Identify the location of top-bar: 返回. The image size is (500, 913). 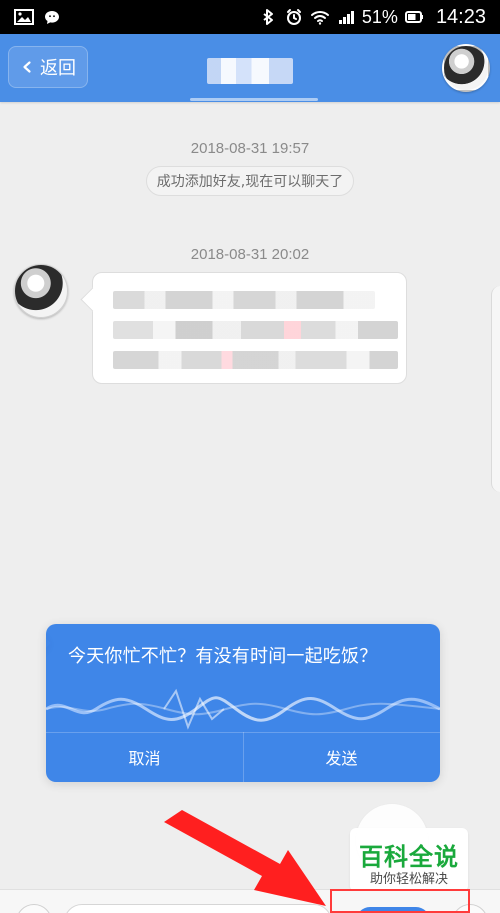
(250, 68).